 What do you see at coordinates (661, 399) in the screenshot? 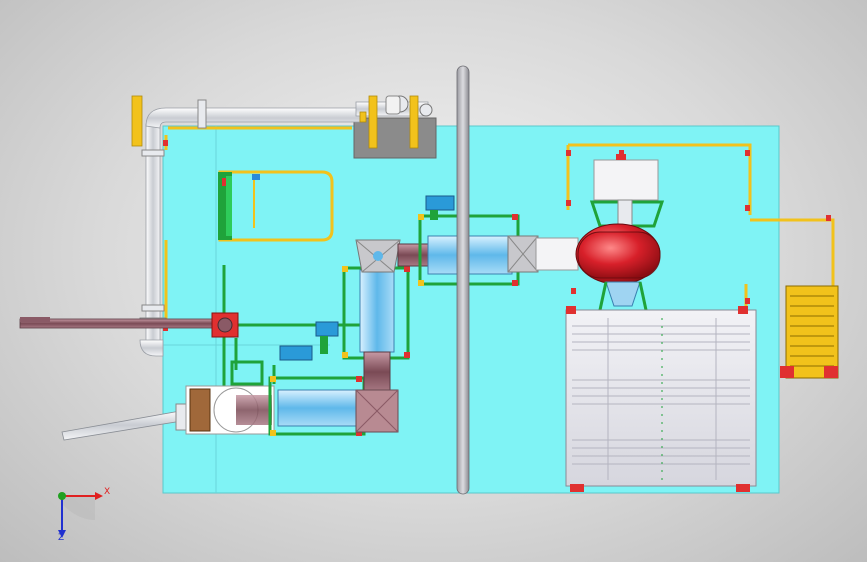
I see `cooling-grate` at bounding box center [661, 399].